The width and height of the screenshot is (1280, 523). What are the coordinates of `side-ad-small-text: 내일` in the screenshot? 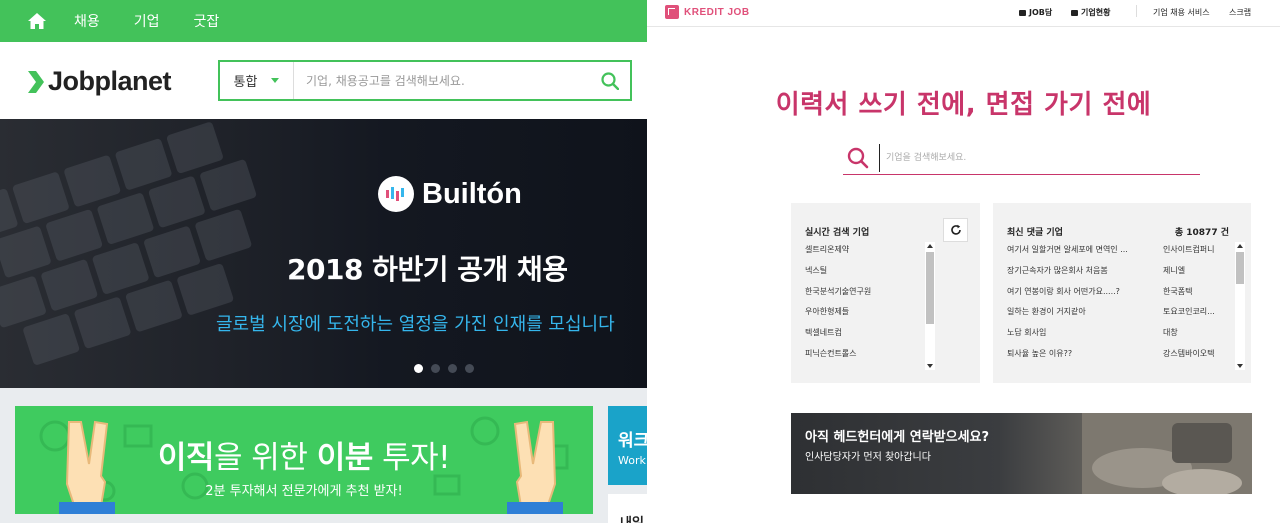 It's located at (632, 517).